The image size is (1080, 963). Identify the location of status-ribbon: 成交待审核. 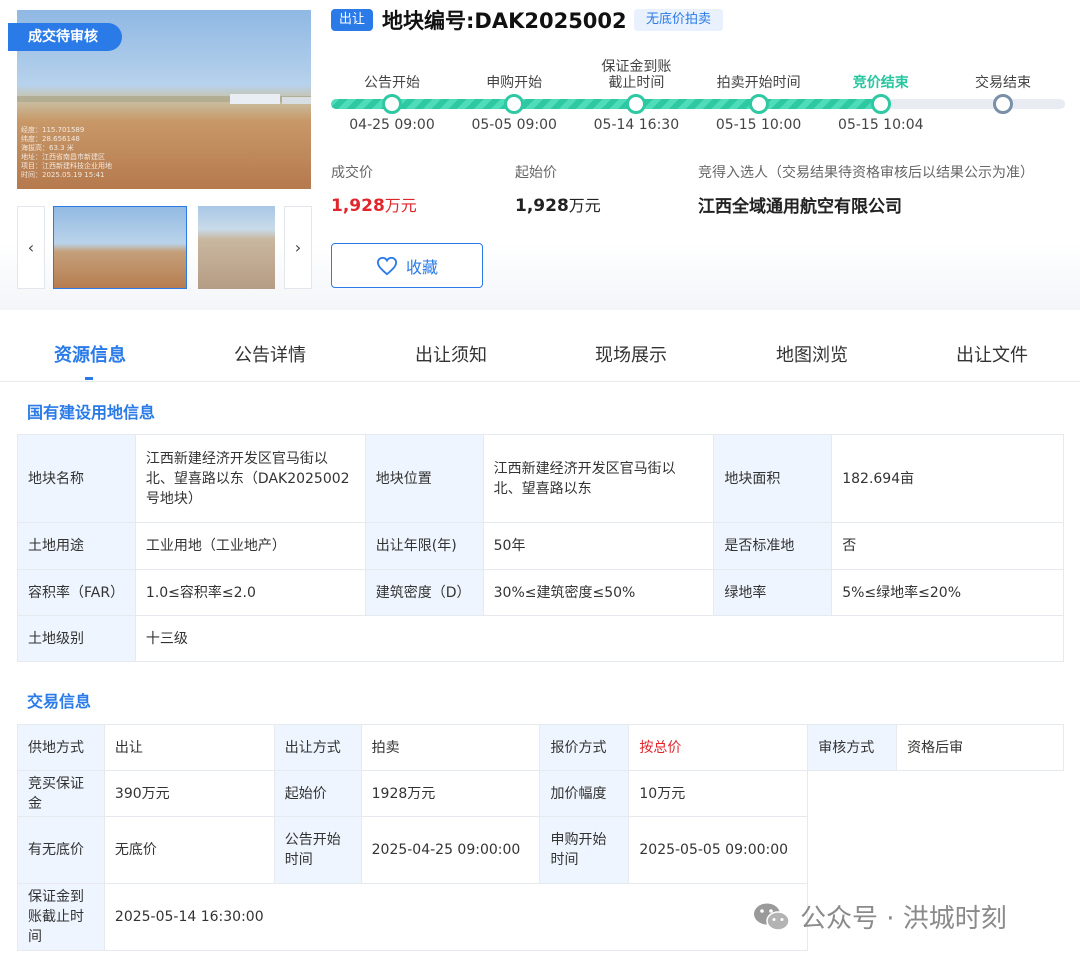
(65, 37).